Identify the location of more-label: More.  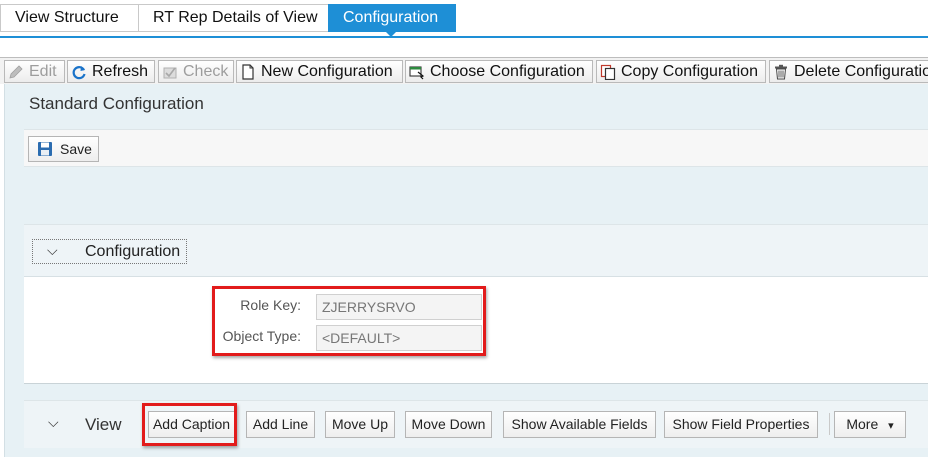
(862, 424).